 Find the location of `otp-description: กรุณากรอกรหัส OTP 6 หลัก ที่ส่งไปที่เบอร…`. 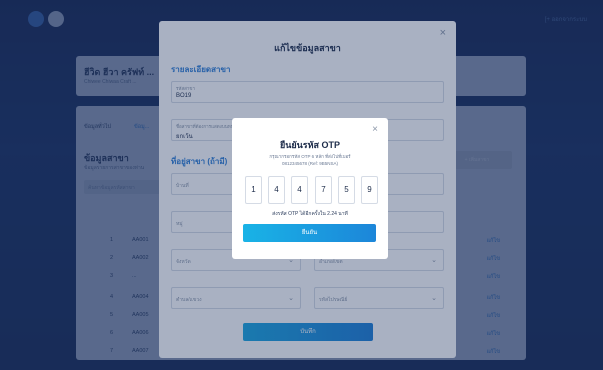

otp-description: กรุณากรอกรหัส OTP 6 หลัก ที่ส่งไปที่เบอร… is located at coordinates (310, 160).